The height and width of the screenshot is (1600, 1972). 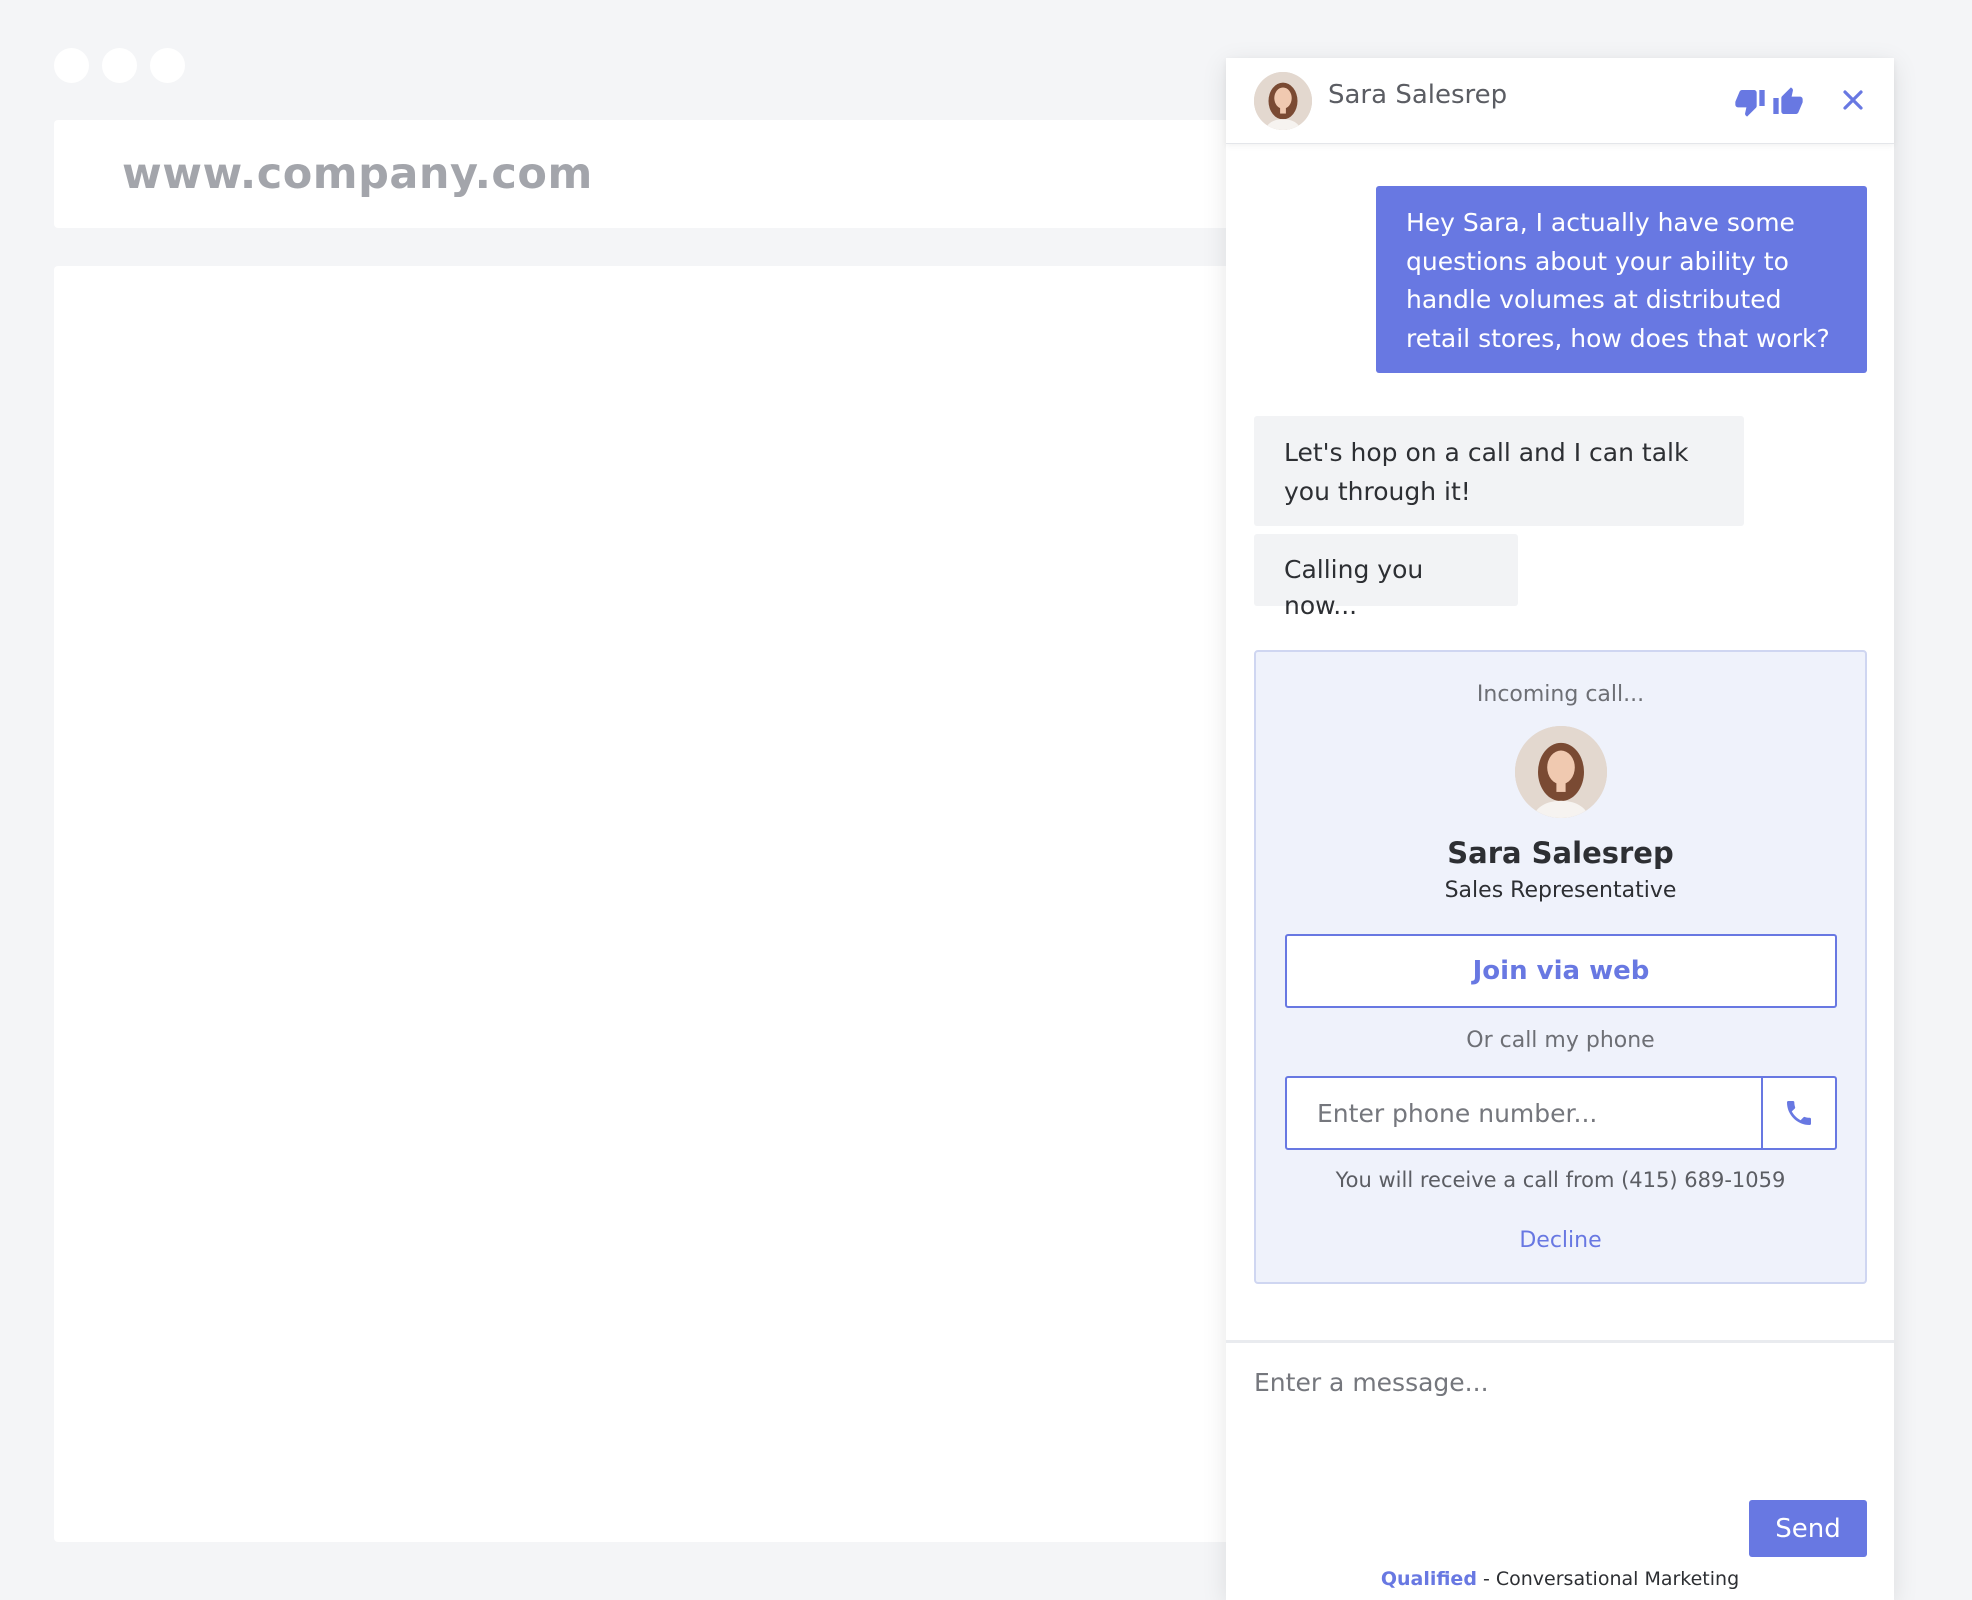 I want to click on caller-avatar, so click(x=1561, y=772).